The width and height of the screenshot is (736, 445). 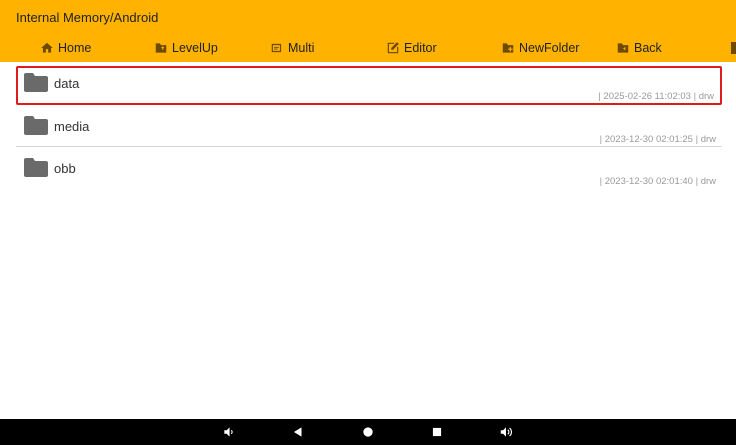 I want to click on back-icon, so click(x=298, y=432).